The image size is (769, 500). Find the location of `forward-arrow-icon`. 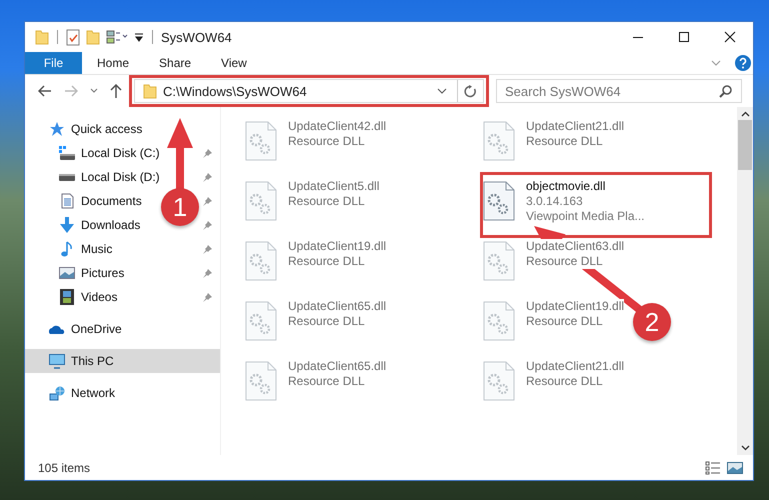

forward-arrow-icon is located at coordinates (71, 91).